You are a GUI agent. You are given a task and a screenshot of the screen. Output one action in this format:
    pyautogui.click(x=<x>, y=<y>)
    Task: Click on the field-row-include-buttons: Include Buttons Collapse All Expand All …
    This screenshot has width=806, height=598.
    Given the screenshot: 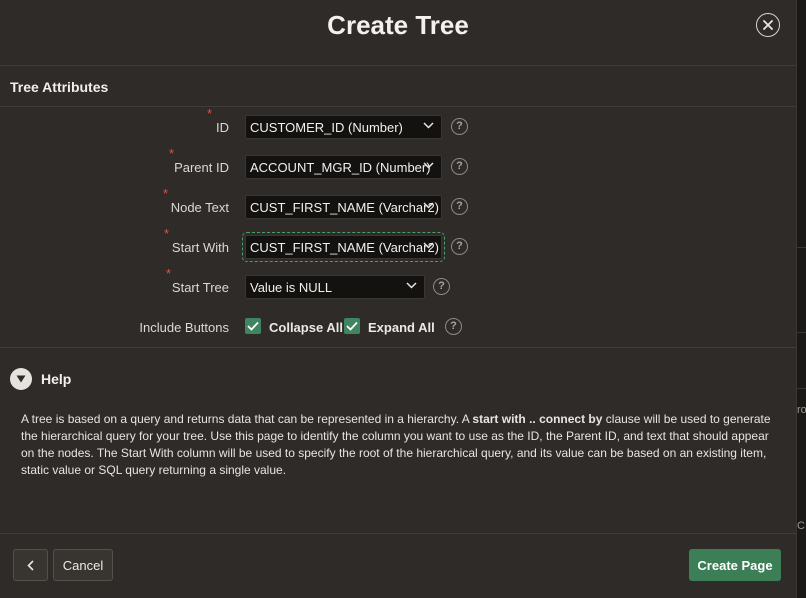 What is the action you would take?
    pyautogui.click(x=398, y=327)
    